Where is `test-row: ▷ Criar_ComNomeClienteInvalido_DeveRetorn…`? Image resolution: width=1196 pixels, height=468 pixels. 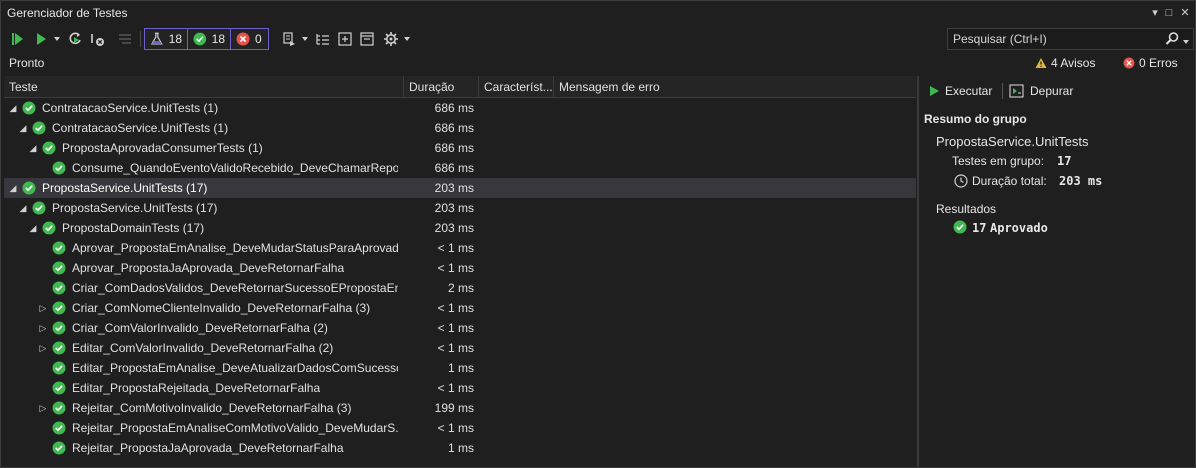
test-row: ▷ Criar_ComNomeClienteInvalido_DeveRetorn… is located at coordinates (460, 308).